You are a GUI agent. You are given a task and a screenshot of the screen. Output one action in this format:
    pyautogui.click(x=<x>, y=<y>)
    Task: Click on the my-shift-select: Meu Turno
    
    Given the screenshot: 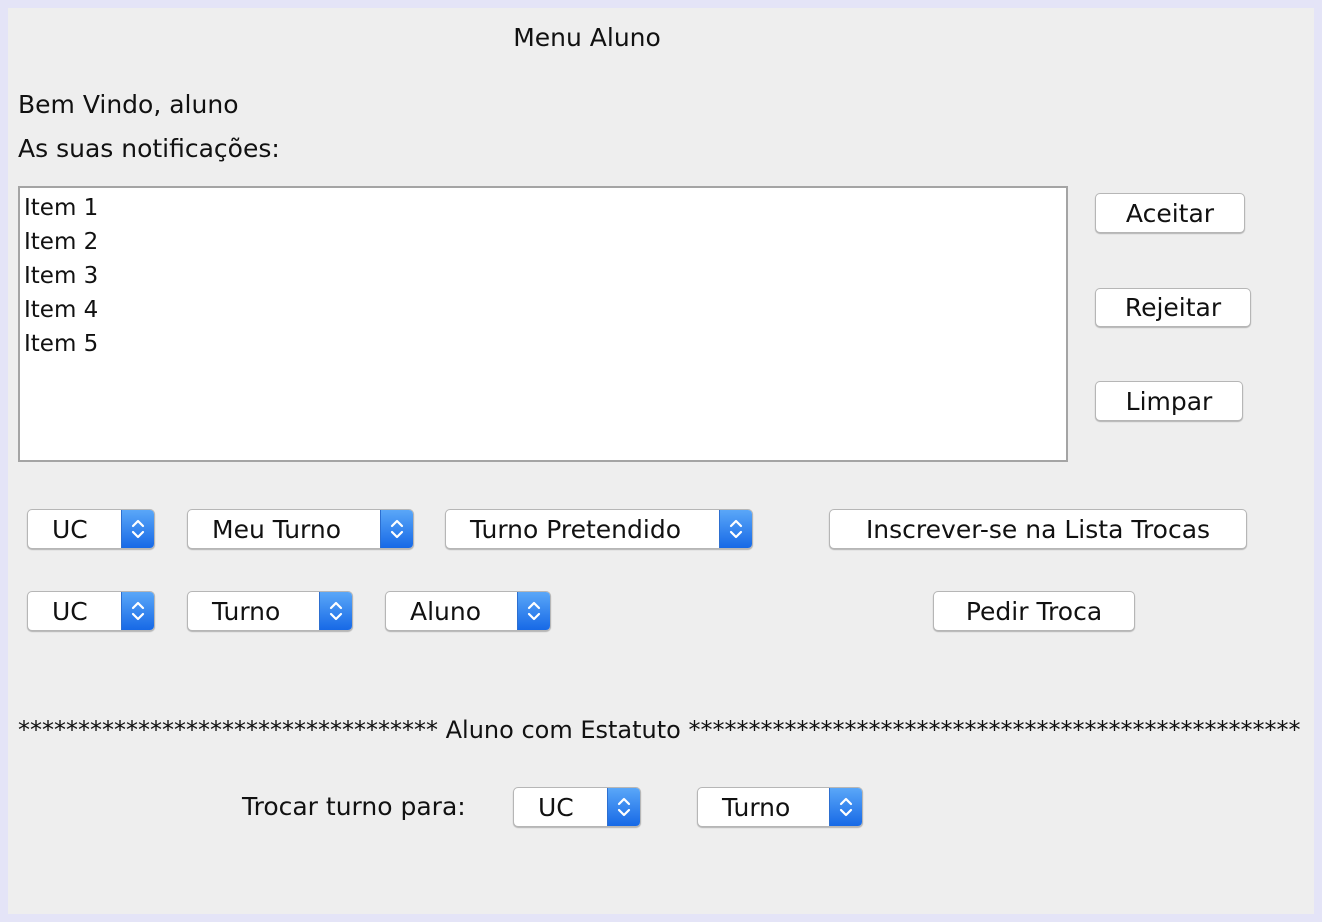 What is the action you would take?
    pyautogui.click(x=300, y=529)
    